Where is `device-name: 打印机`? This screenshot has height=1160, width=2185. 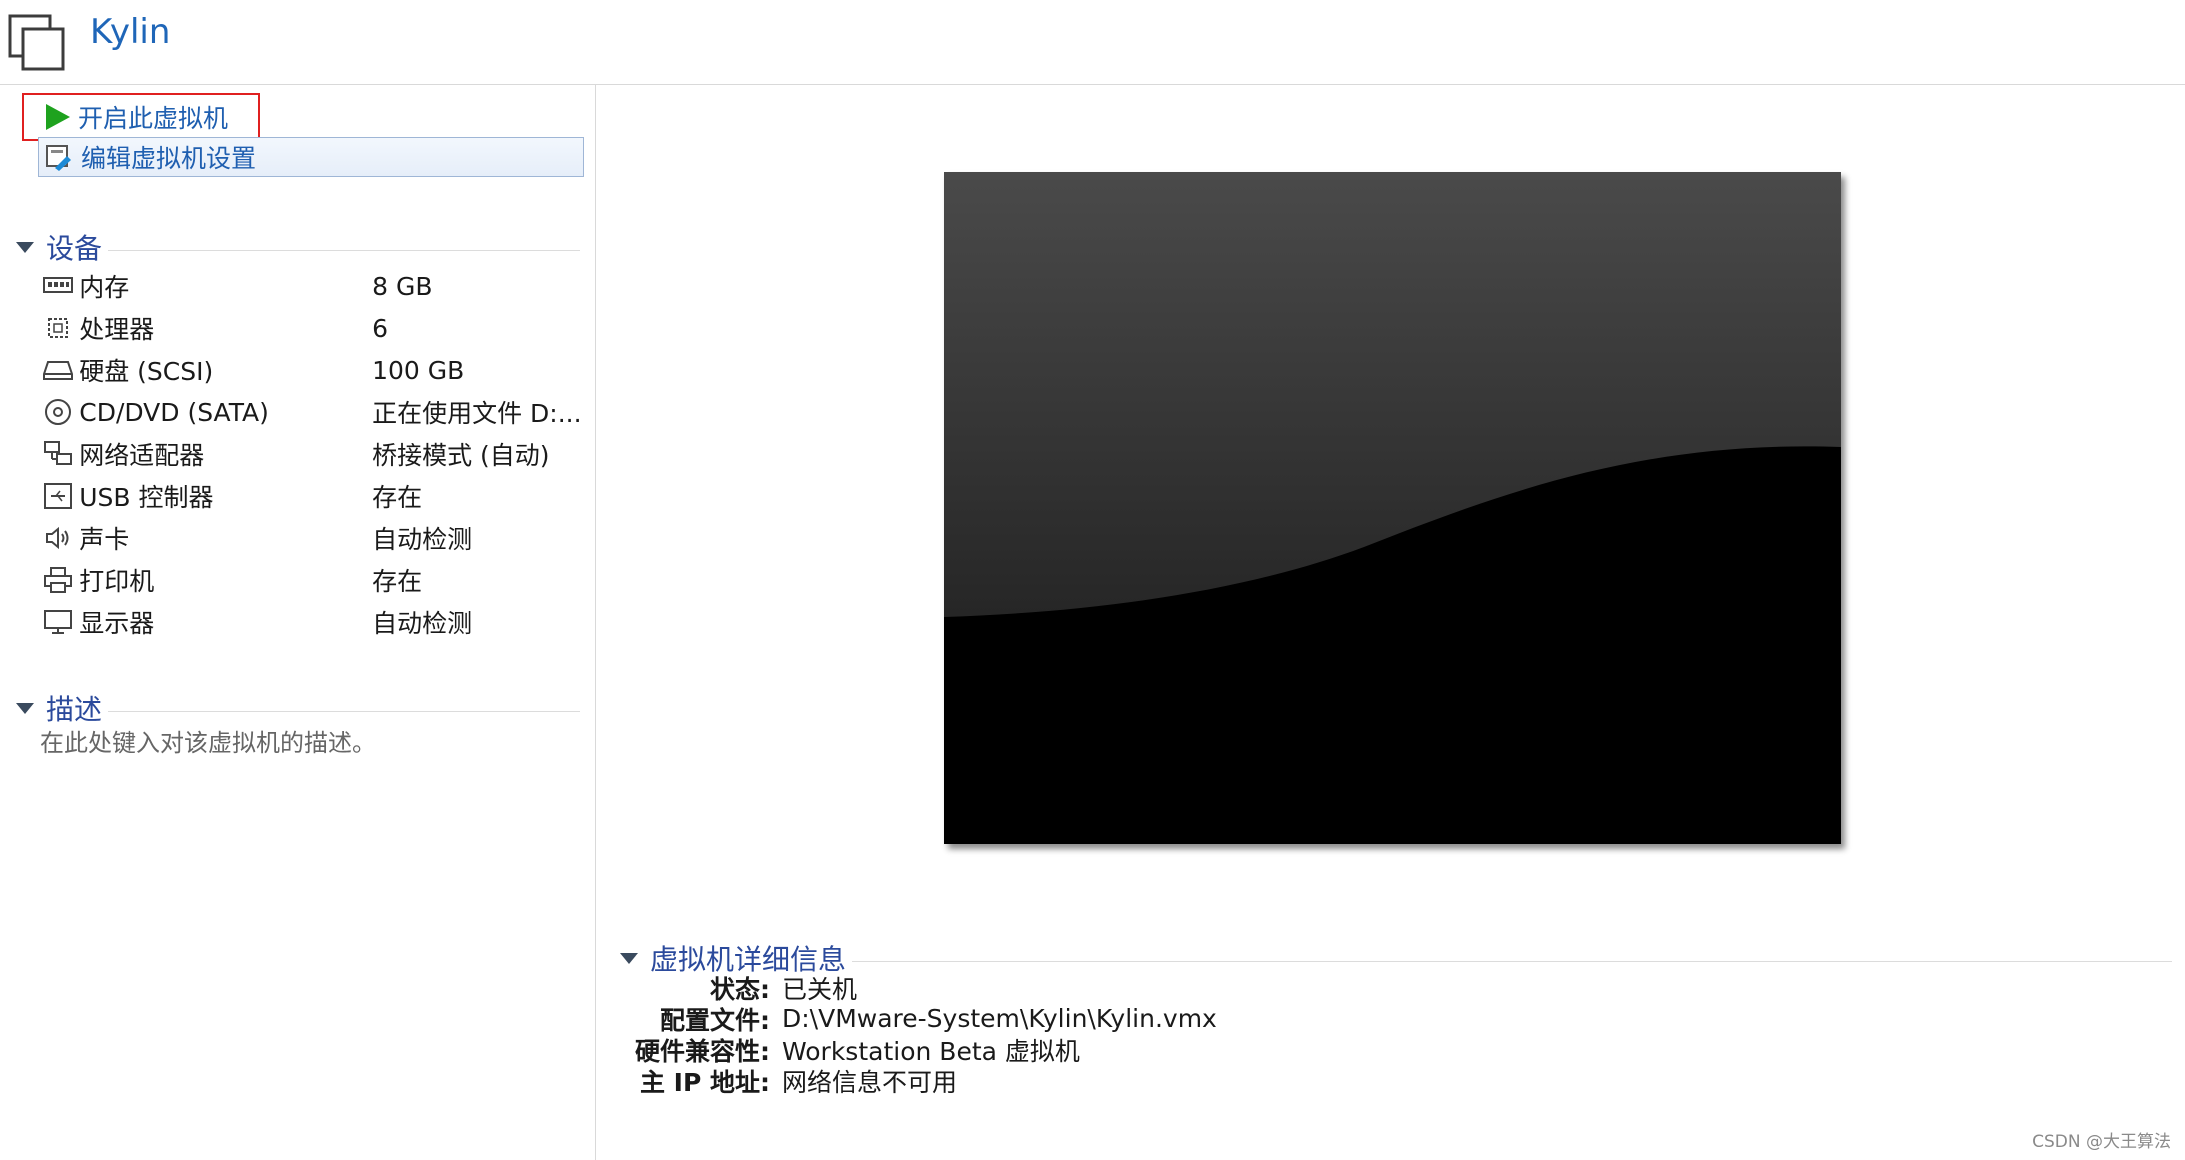 device-name: 打印机 is located at coordinates (117, 581).